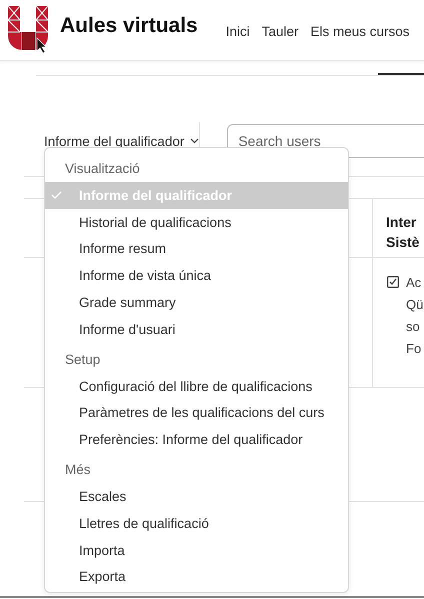 The height and width of the screenshot is (599, 424). What do you see at coordinates (196, 329) in the screenshot?
I see `menu-item: Informe d'usuari` at bounding box center [196, 329].